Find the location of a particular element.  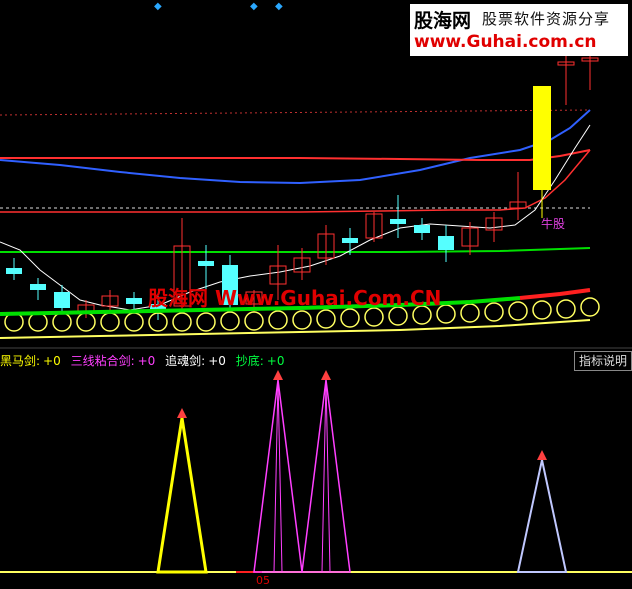

indicator-heima: 黑马剑: +0 is located at coordinates (30, 361).